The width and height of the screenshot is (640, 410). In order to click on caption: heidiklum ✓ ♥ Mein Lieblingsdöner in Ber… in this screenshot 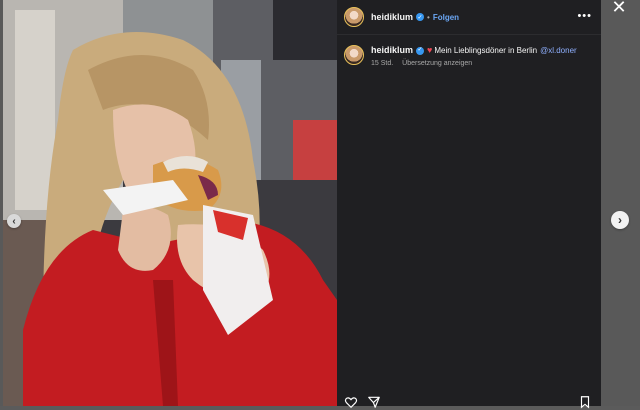, I will do `click(469, 51)`.